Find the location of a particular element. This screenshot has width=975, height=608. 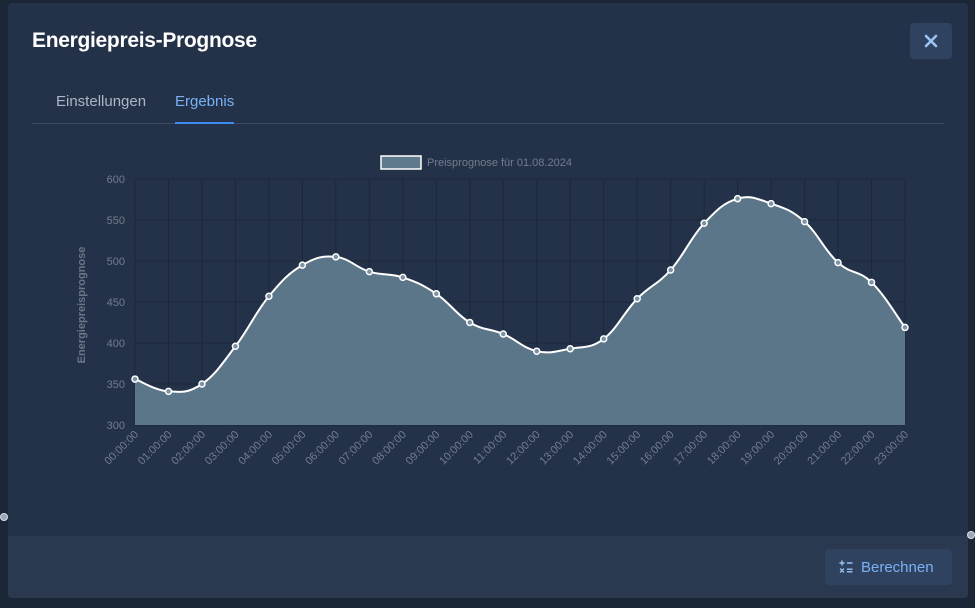

x-tick-label: 12:00:00 is located at coordinates (523, 448).